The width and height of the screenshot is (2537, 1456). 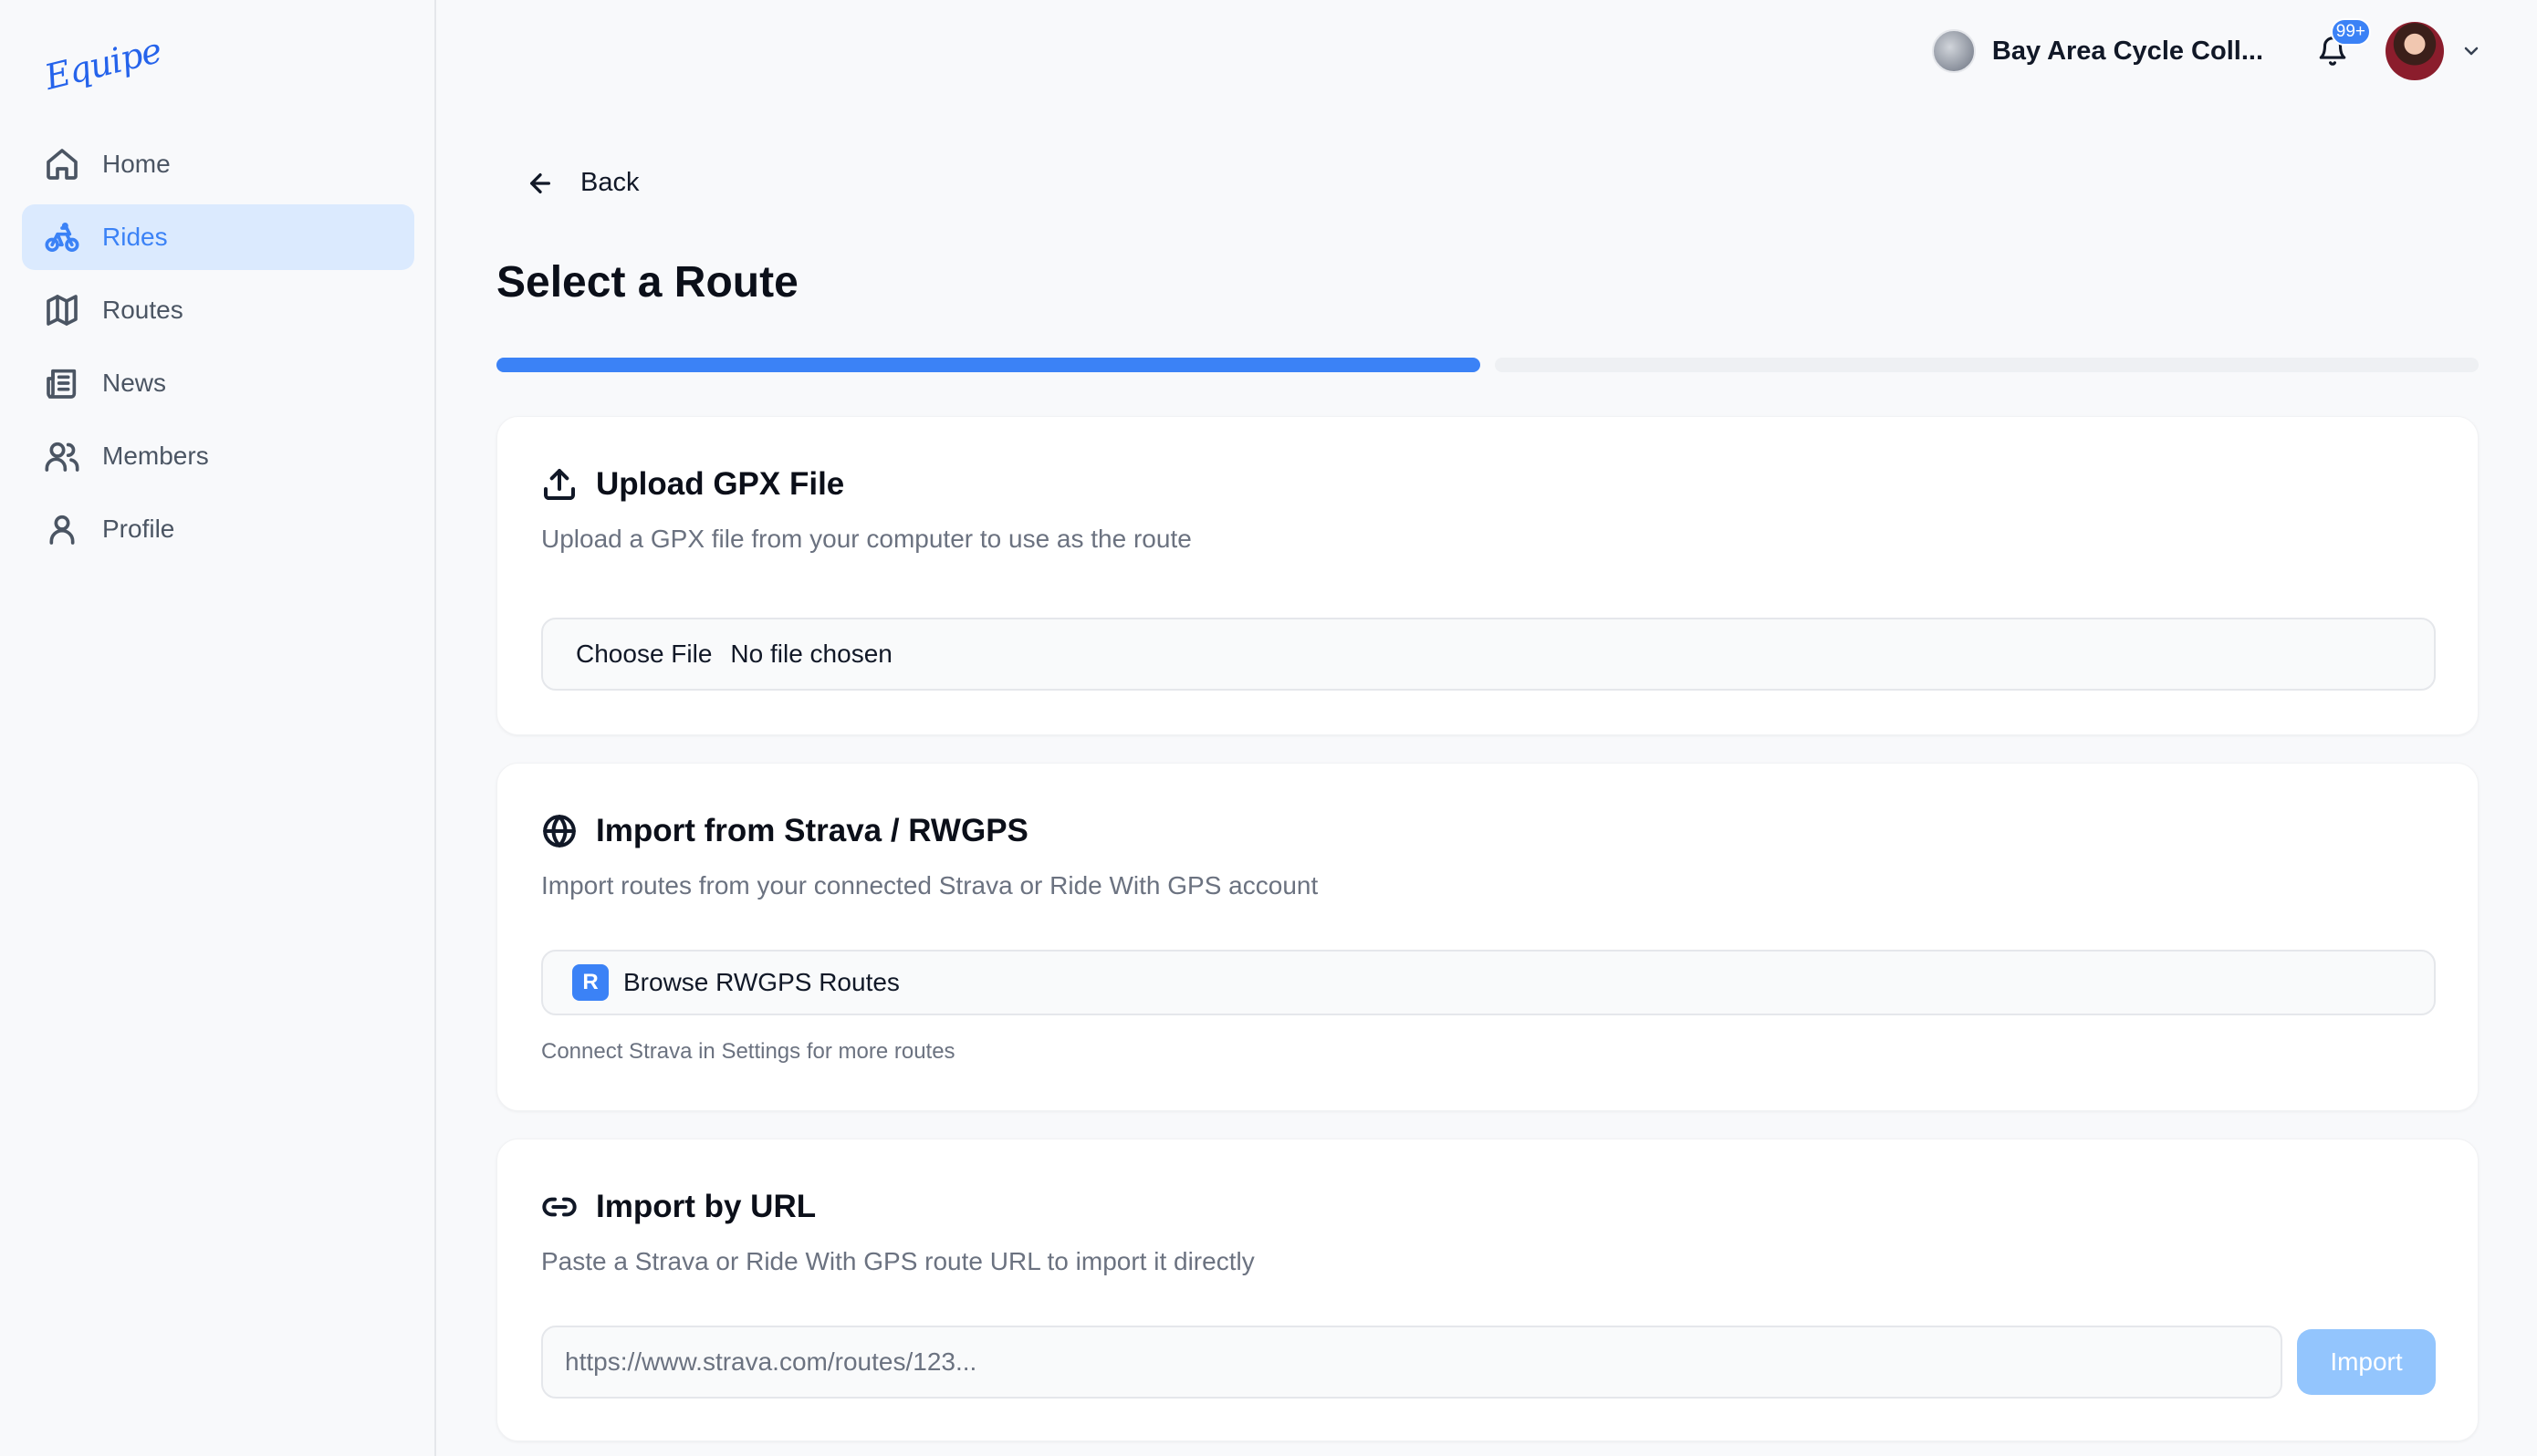 I want to click on sidebar-nav: Home Rides Routes News Members Profile, so click(x=218, y=350).